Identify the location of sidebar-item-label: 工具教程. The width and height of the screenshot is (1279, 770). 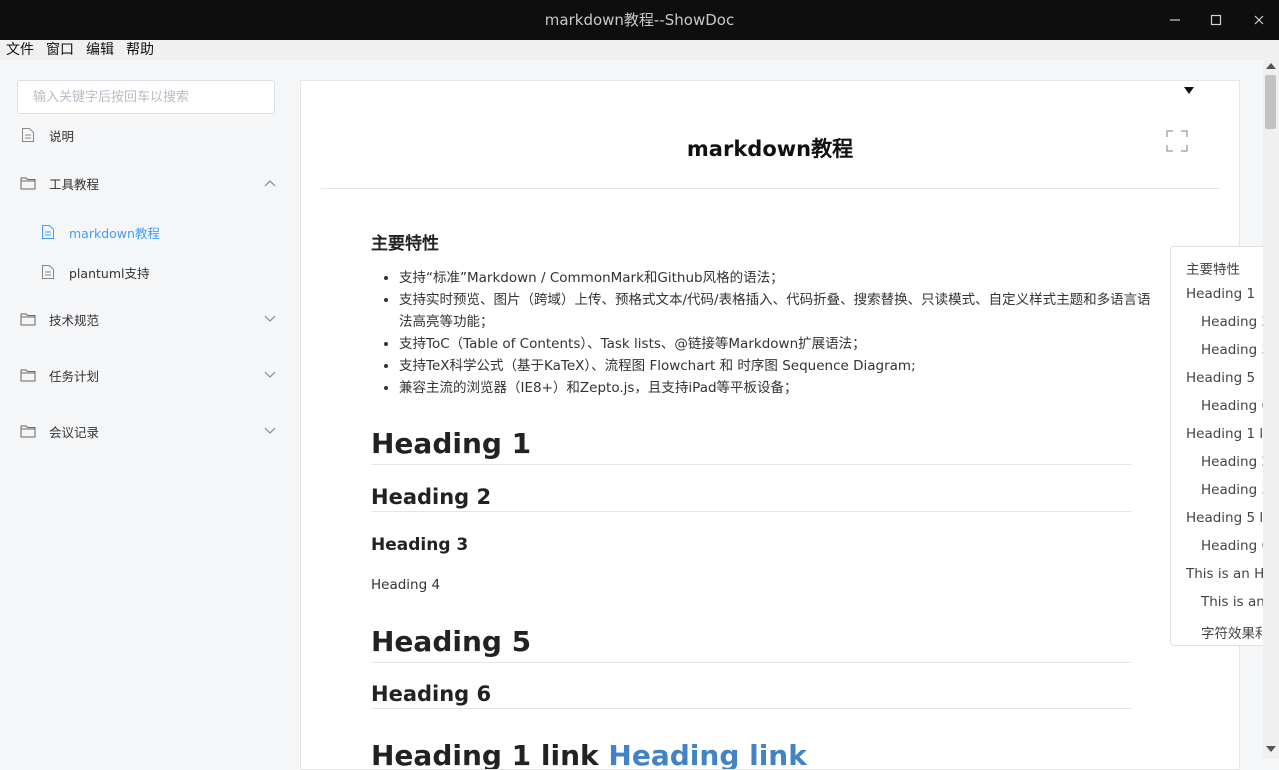
(74, 184).